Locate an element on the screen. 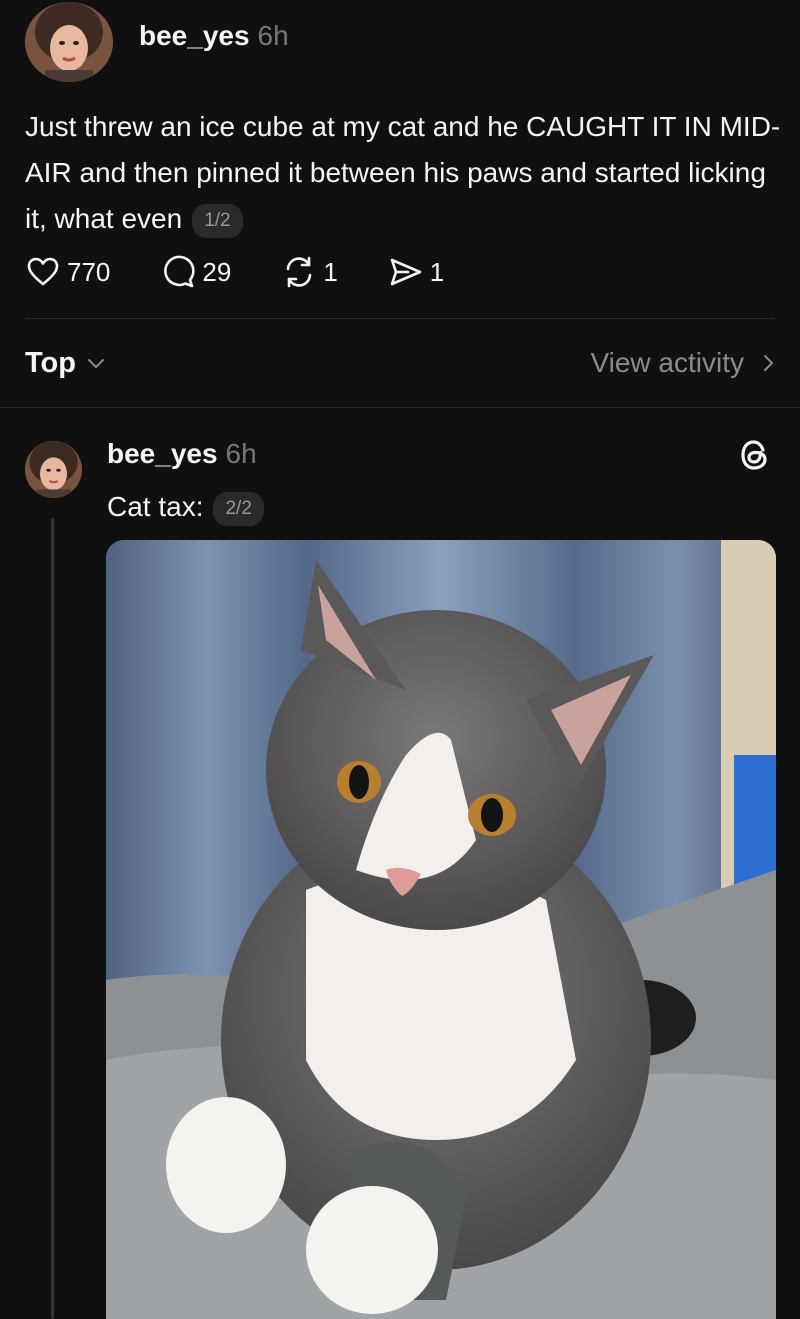 The width and height of the screenshot is (800, 1319). heart-icon is located at coordinates (43, 271).